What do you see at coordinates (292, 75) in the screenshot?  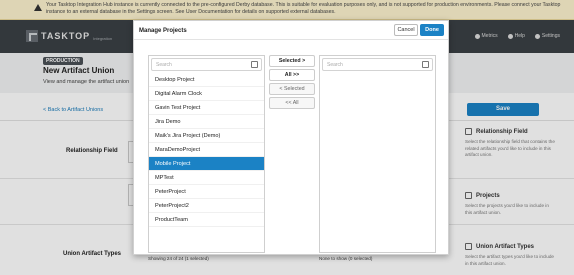 I see `move-all-right-button: All >>` at bounding box center [292, 75].